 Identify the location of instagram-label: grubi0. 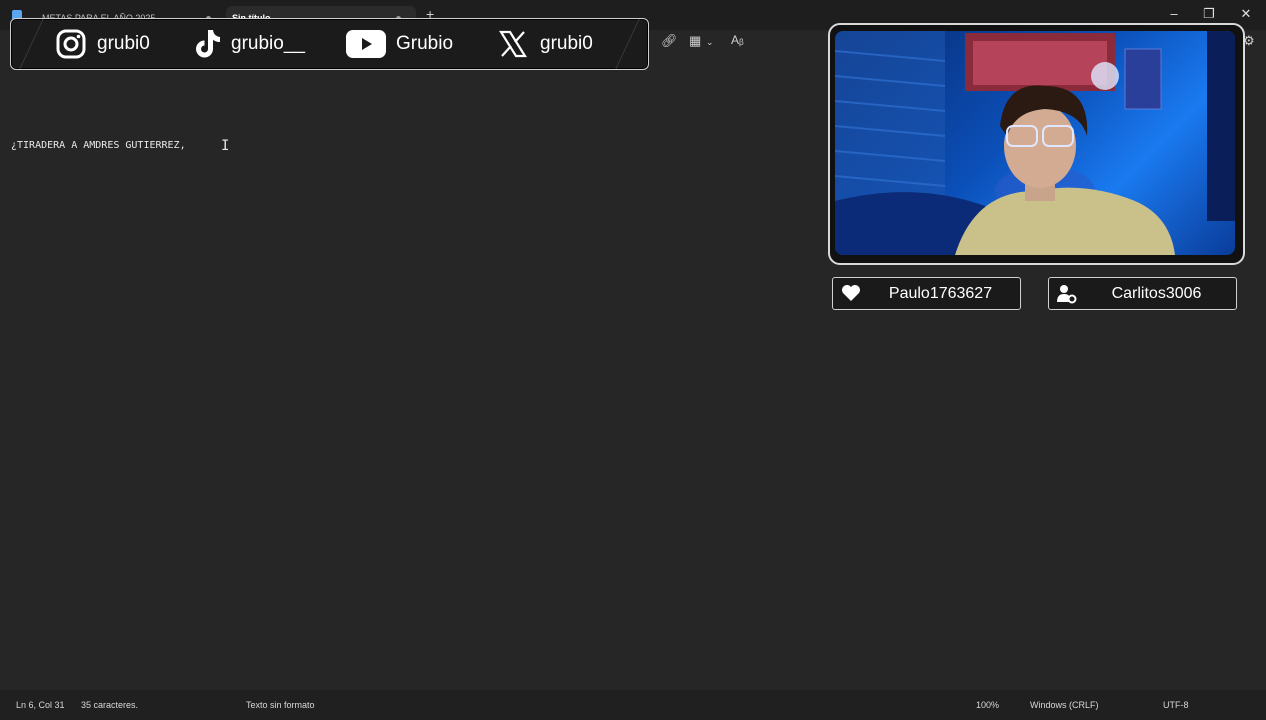
(123, 43).